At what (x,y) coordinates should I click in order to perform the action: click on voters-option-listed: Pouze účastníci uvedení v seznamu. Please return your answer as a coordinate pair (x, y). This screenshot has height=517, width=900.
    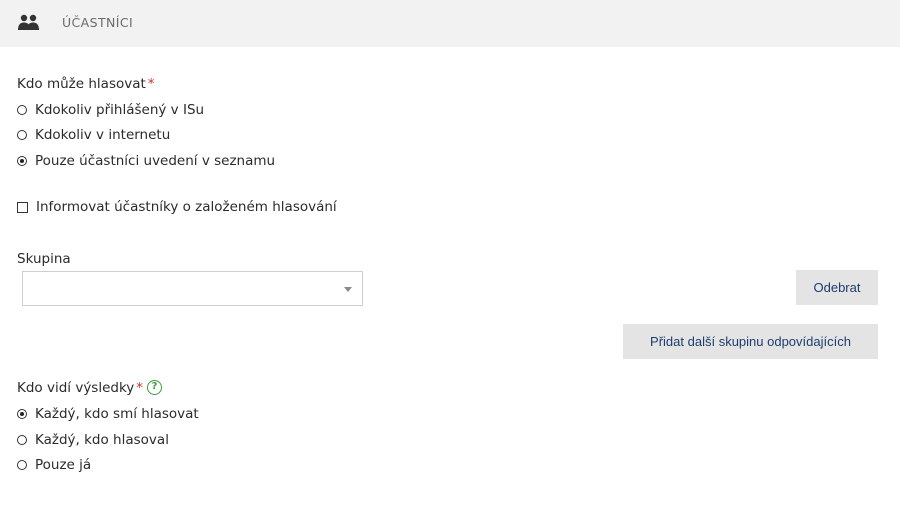
    Looking at the image, I should click on (146, 161).